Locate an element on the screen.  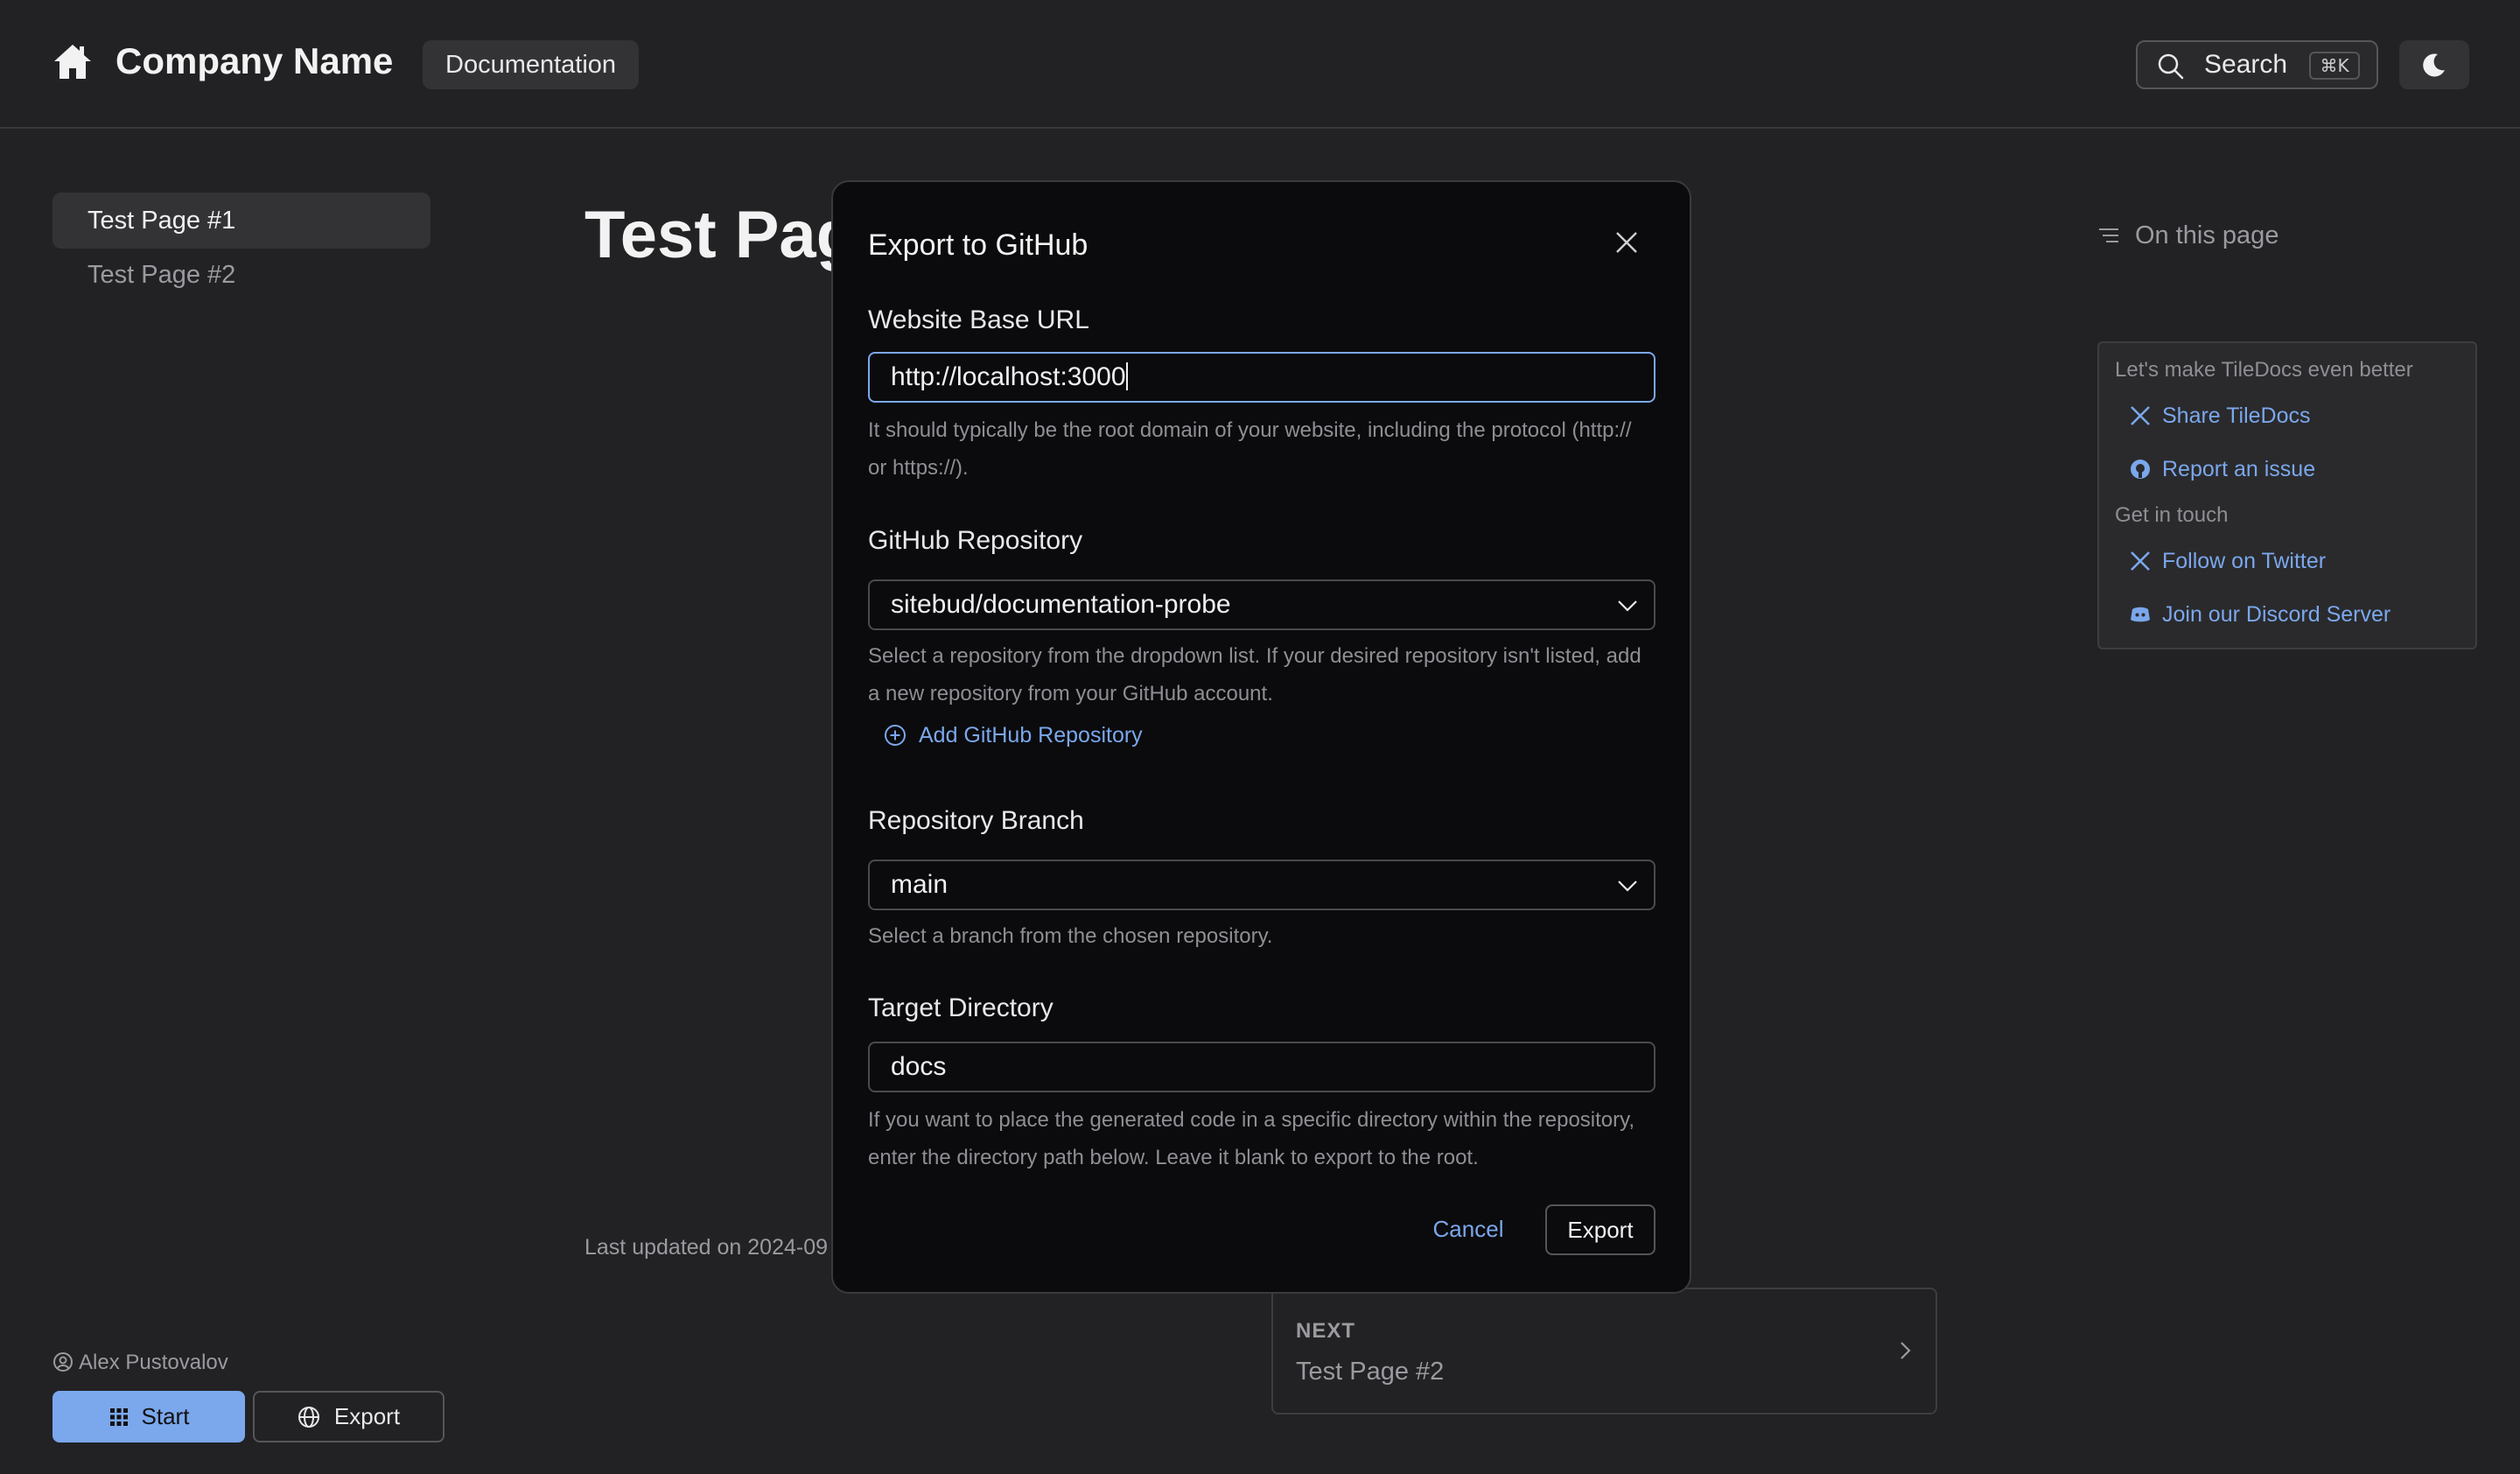
search-button: Search ⌘K is located at coordinates (2257, 64).